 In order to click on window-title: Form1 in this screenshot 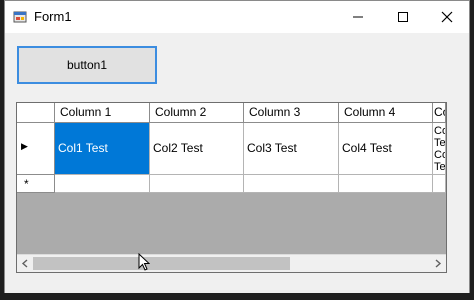, I will do `click(53, 16)`.